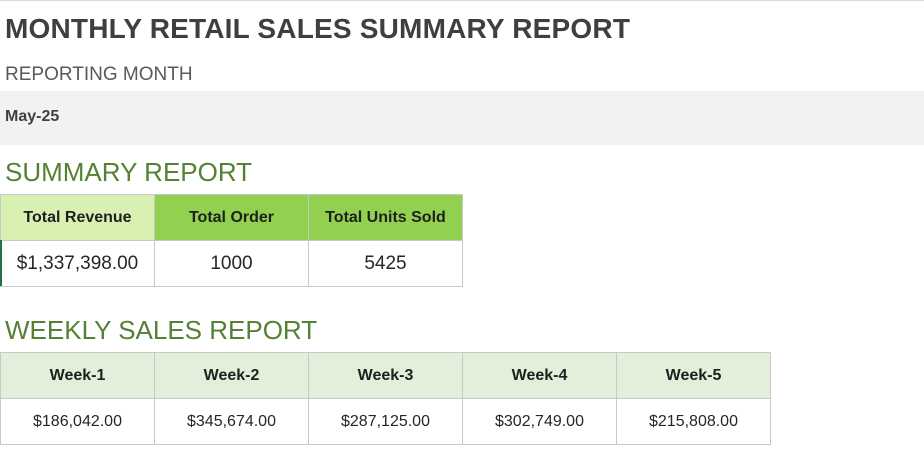 The height and width of the screenshot is (456, 924). Describe the element at coordinates (99, 75) in the screenshot. I see `reporting-month-label: REPORTING MONTH` at that location.